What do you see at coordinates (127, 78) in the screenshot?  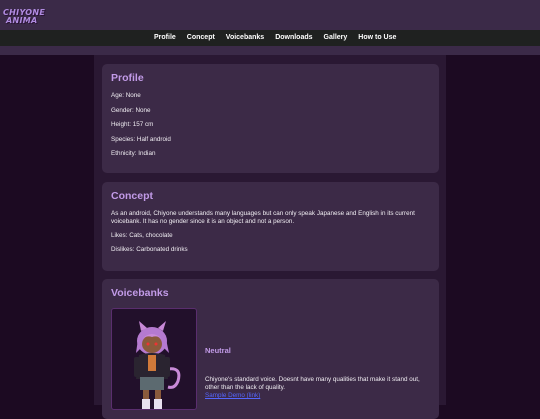 I see `profile-heading: Profile` at bounding box center [127, 78].